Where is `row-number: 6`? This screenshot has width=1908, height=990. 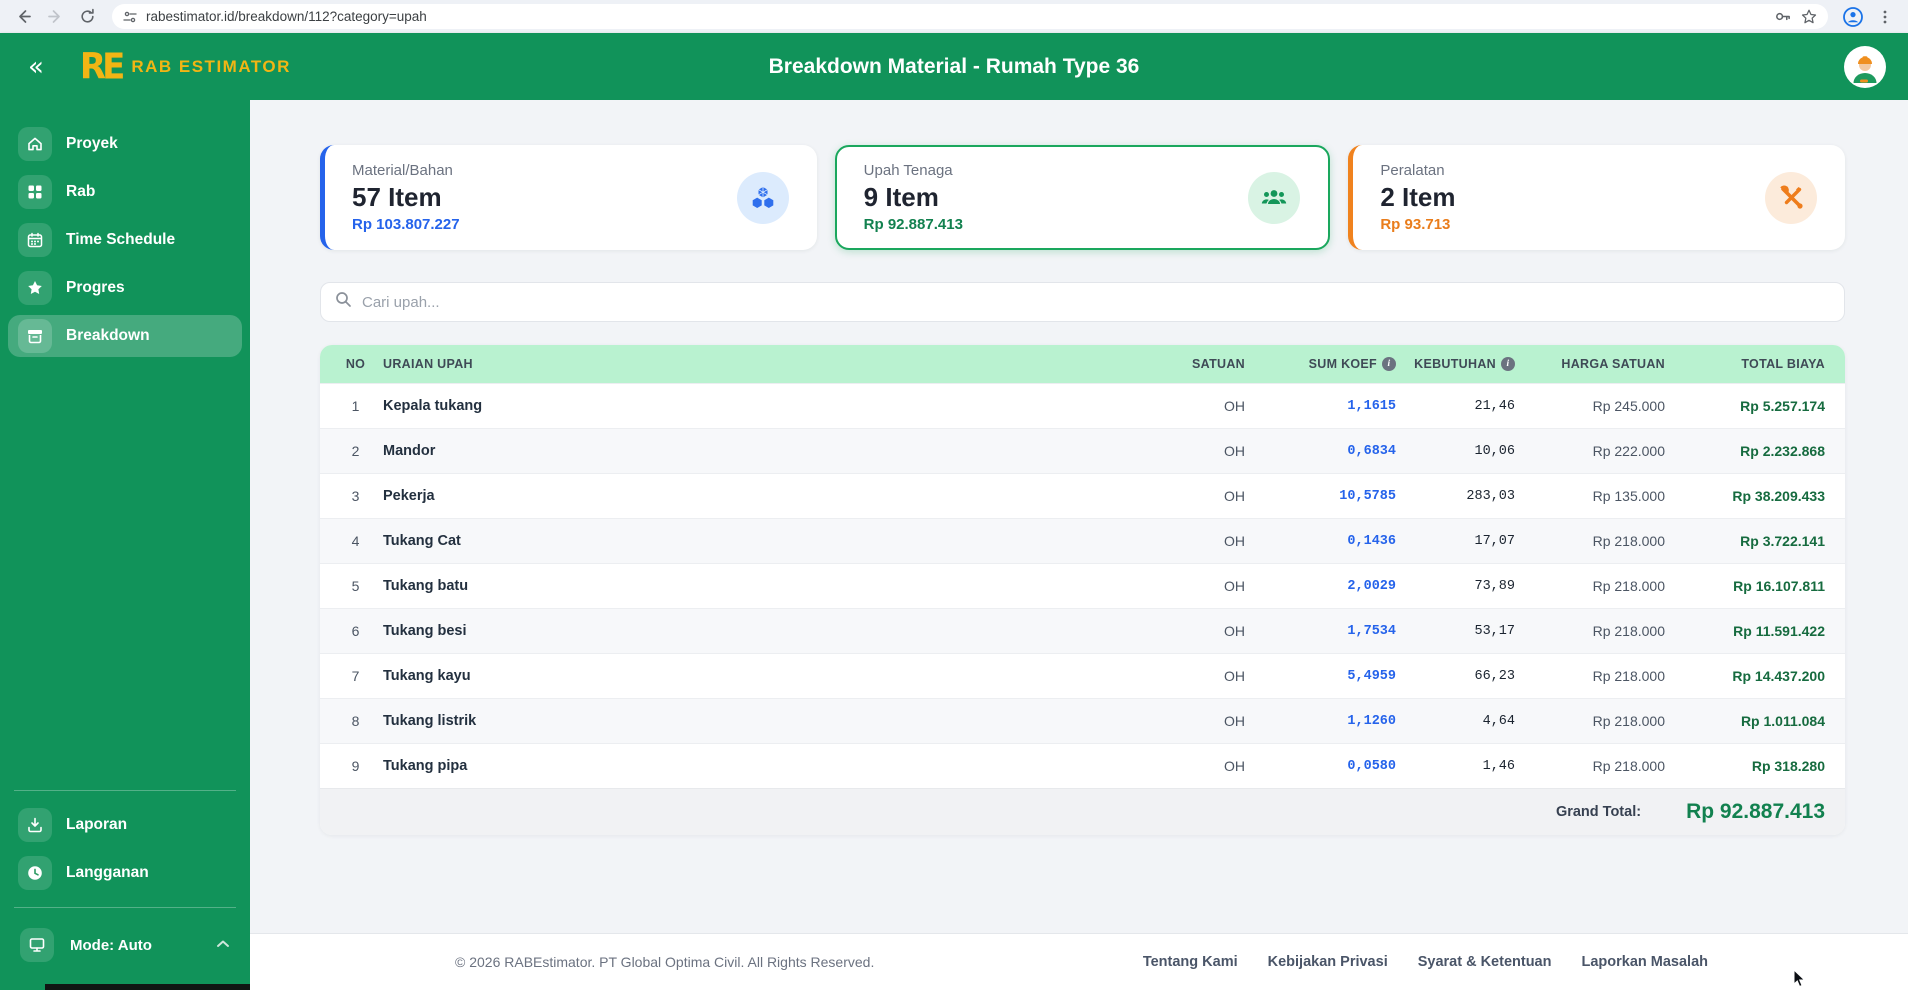
row-number: 6 is located at coordinates (355, 631).